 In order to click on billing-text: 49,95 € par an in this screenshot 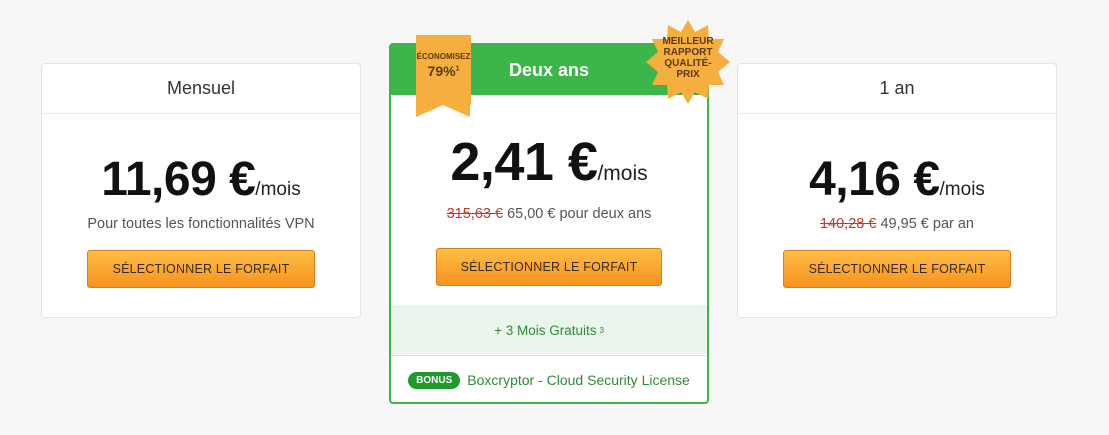, I will do `click(927, 224)`.